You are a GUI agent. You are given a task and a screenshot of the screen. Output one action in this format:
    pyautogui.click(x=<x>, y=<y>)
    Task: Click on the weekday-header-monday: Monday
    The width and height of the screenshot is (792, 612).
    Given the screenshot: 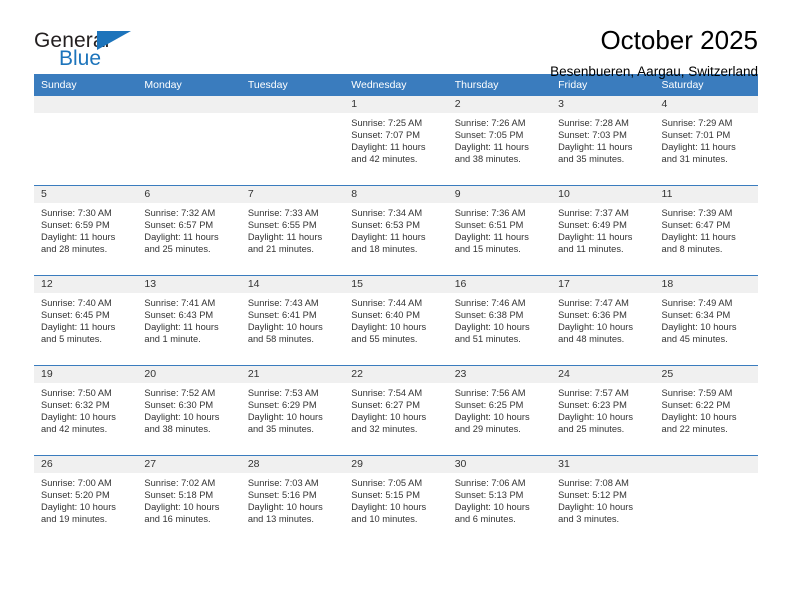 What is the action you would take?
    pyautogui.click(x=189, y=85)
    